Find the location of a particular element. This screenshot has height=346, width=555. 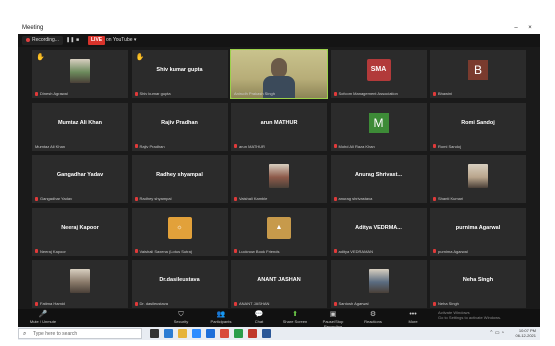

participant-tile: ANANT JASHAN ANANT JASHAN is located at coordinates (279, 284).